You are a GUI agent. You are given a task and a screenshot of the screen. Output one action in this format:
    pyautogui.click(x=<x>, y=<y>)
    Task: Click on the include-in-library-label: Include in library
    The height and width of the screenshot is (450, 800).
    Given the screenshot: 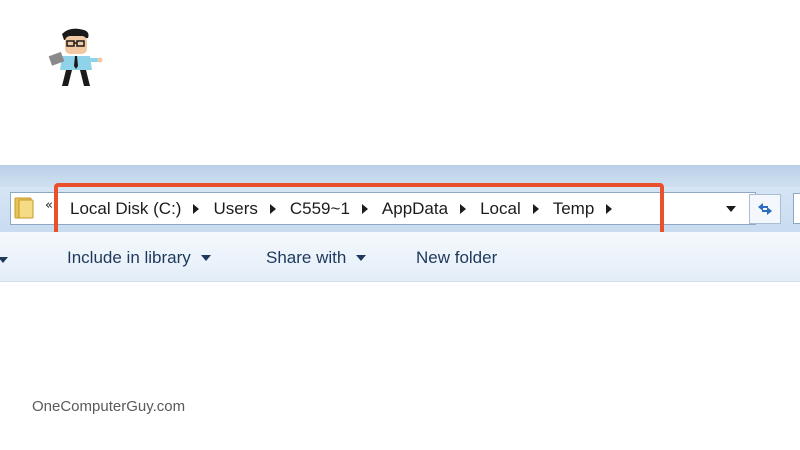 What is the action you would take?
    pyautogui.click(x=129, y=257)
    